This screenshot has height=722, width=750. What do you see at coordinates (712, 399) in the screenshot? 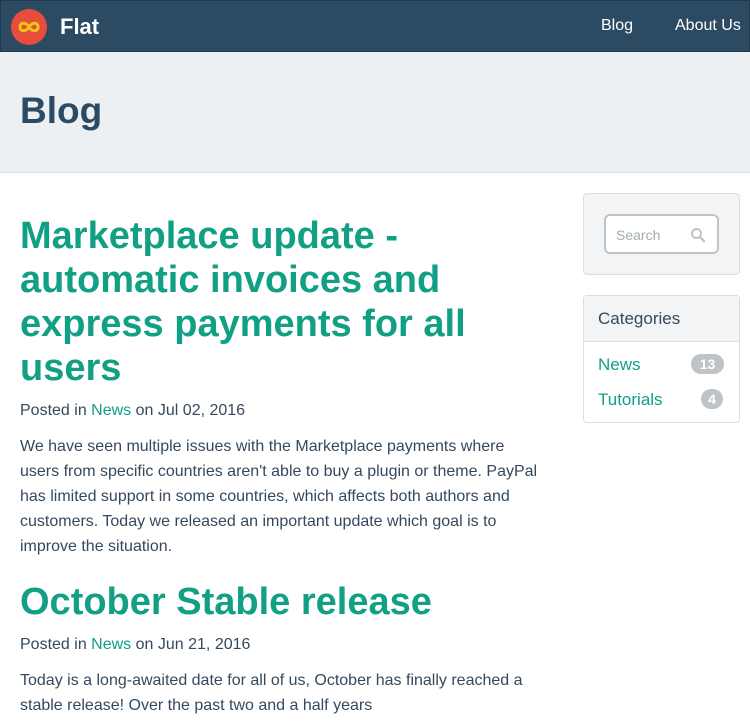
I see `category-count-badge: 4` at bounding box center [712, 399].